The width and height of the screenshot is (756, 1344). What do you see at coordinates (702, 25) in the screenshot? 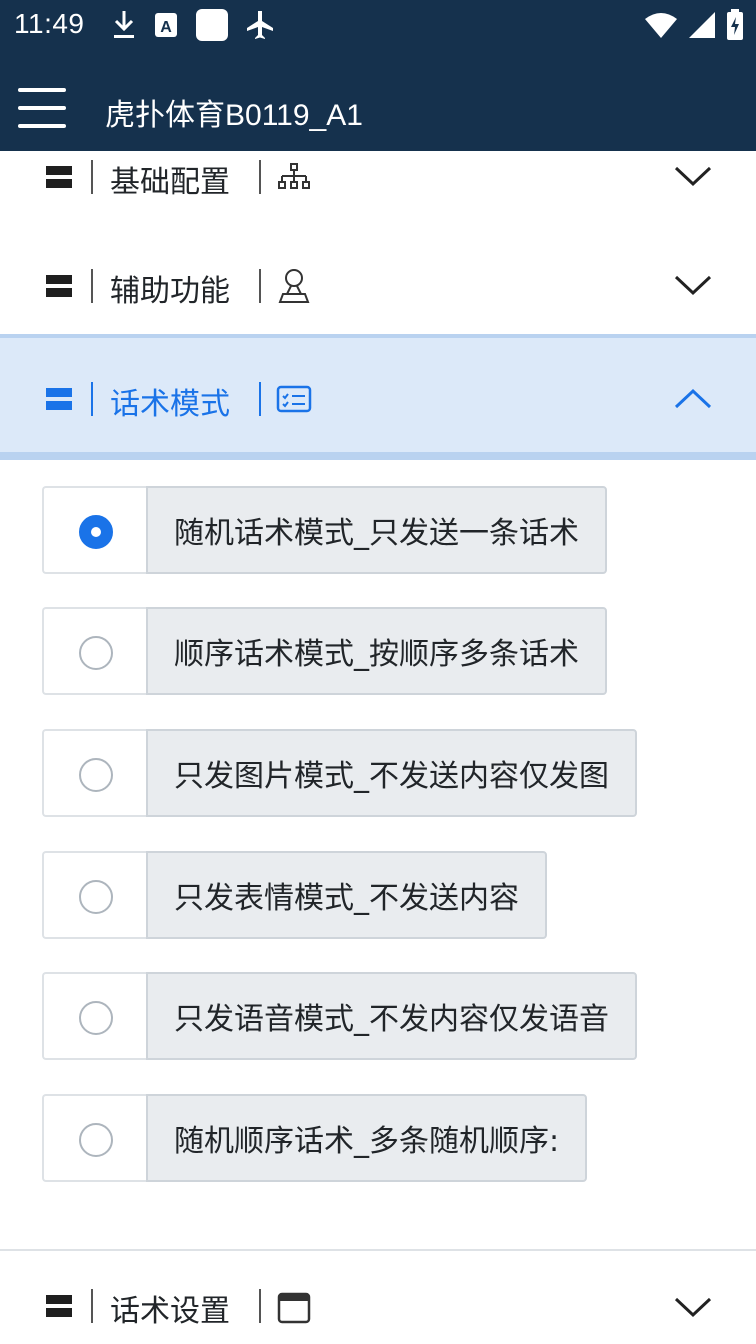
I see `signal-icon` at bounding box center [702, 25].